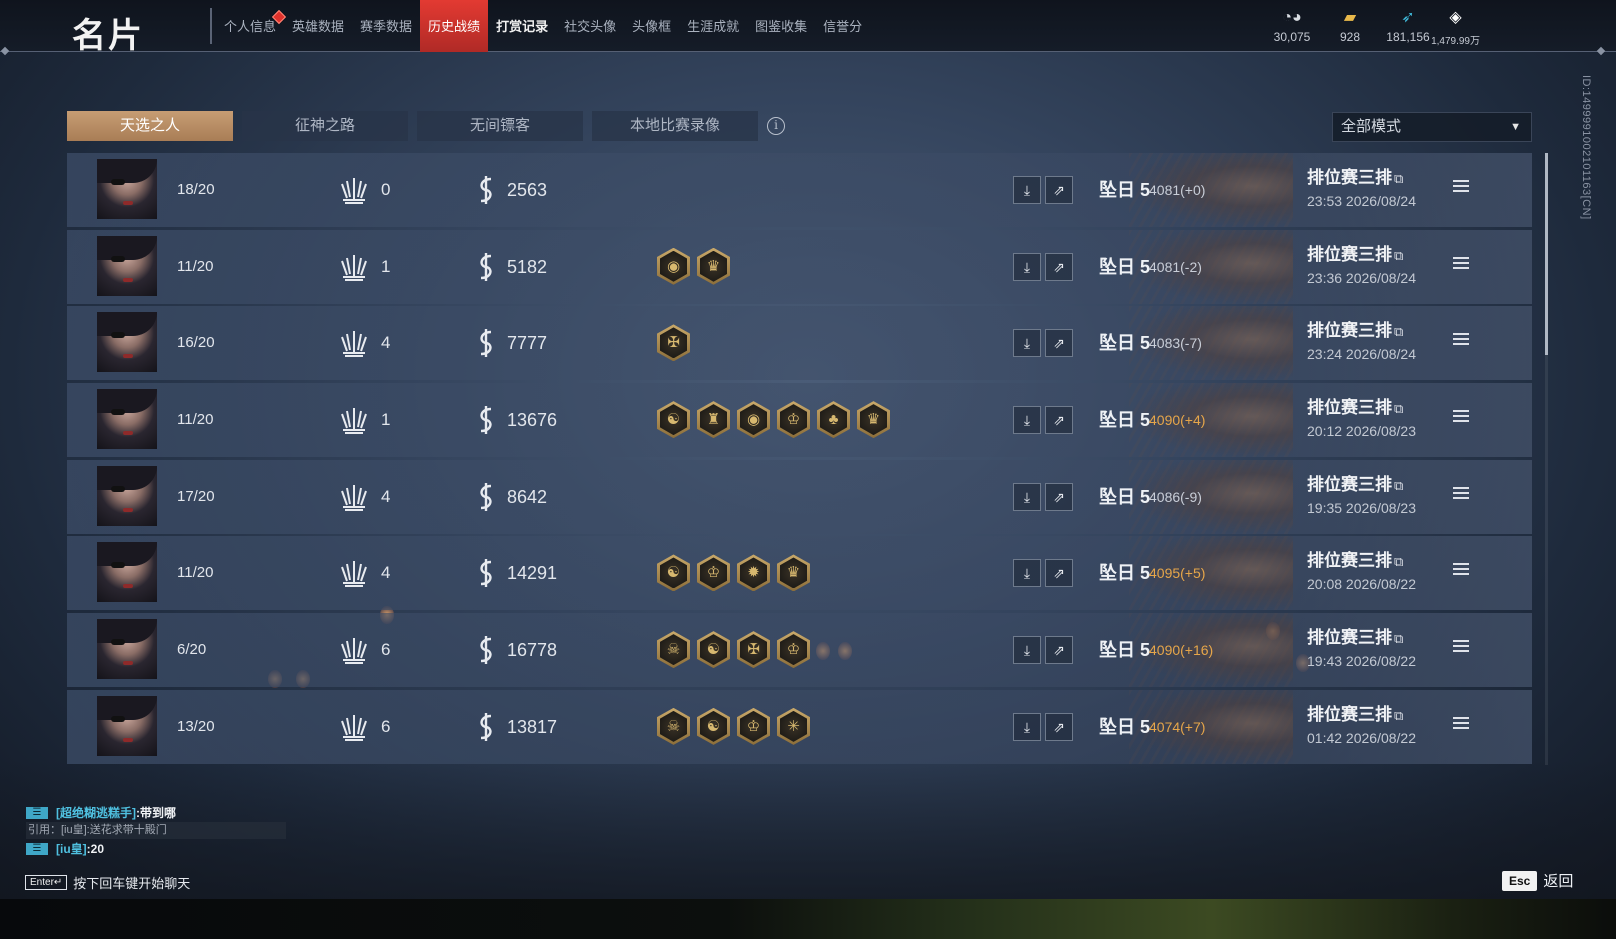 Image resolution: width=1616 pixels, height=939 pixels. What do you see at coordinates (1546, 254) in the screenshot?
I see `scrollbar-thumb` at bounding box center [1546, 254].